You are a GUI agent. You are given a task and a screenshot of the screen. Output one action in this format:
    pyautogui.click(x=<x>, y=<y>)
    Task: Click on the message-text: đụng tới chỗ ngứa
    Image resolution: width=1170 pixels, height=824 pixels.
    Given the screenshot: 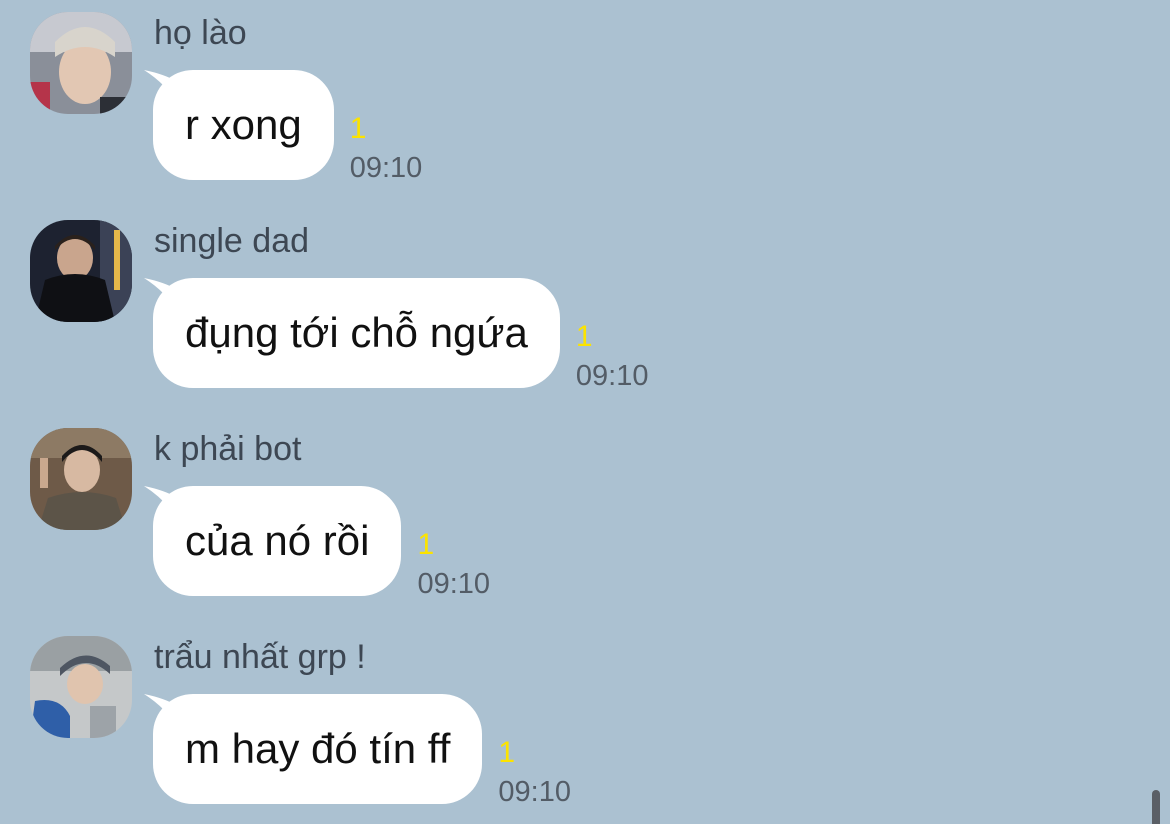 What is the action you would take?
    pyautogui.click(x=356, y=332)
    